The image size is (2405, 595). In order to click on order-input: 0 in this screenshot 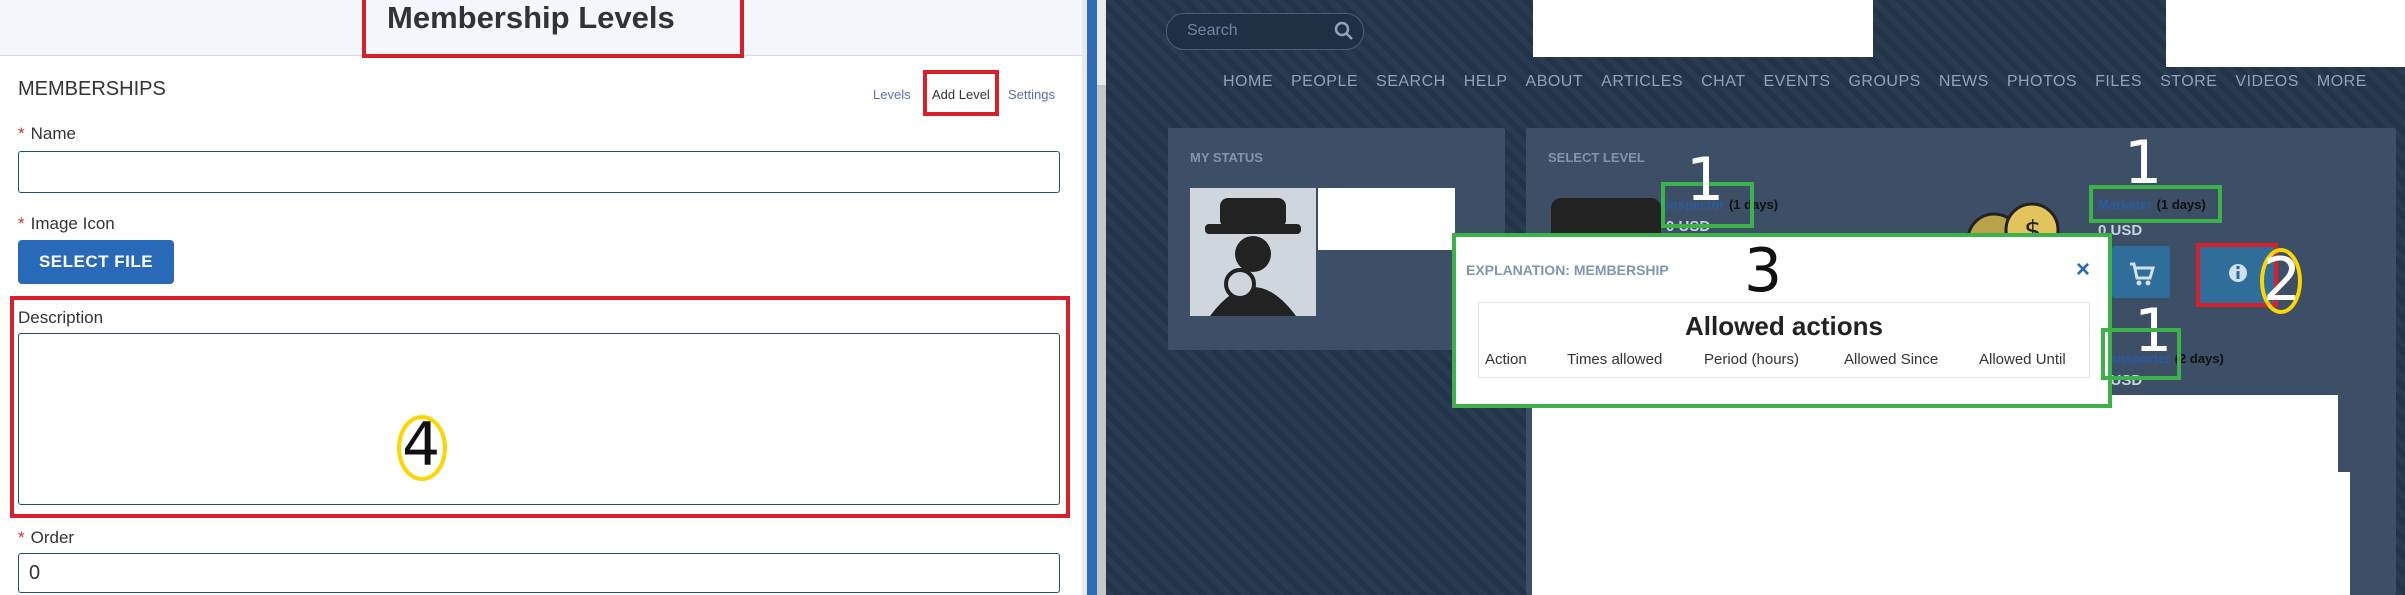, I will do `click(539, 573)`.